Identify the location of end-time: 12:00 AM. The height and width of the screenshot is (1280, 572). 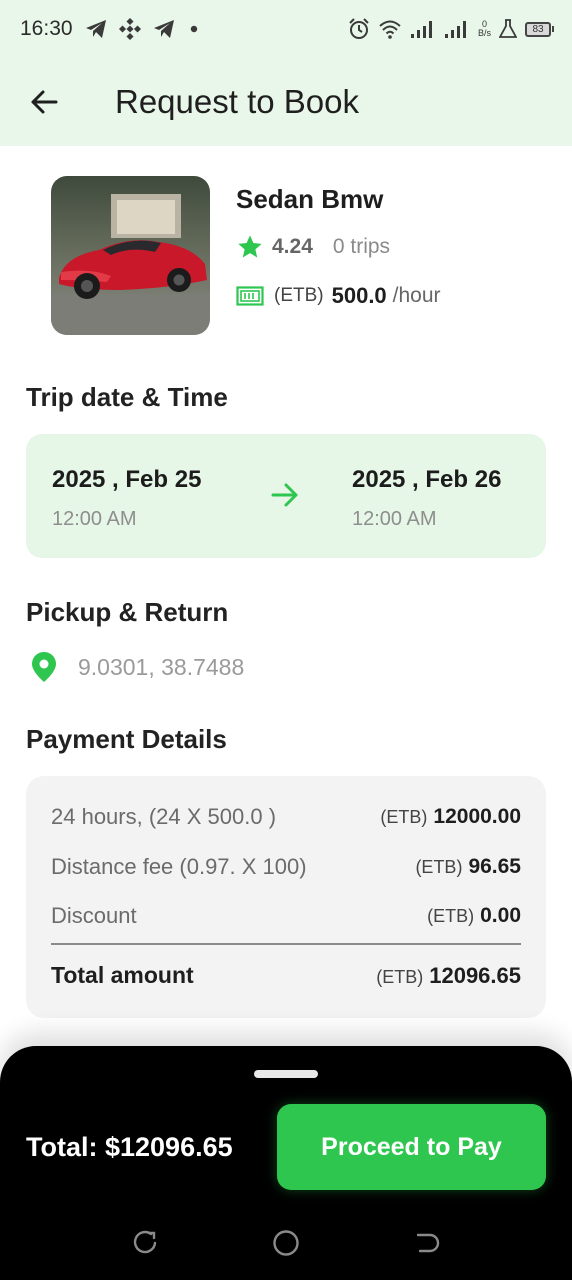
(394, 519).